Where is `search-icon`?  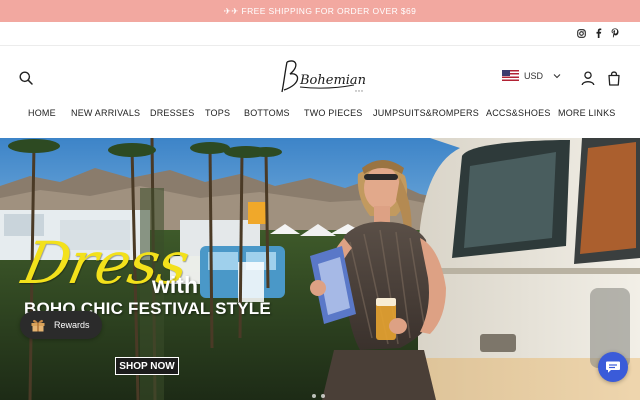 search-icon is located at coordinates (26, 78).